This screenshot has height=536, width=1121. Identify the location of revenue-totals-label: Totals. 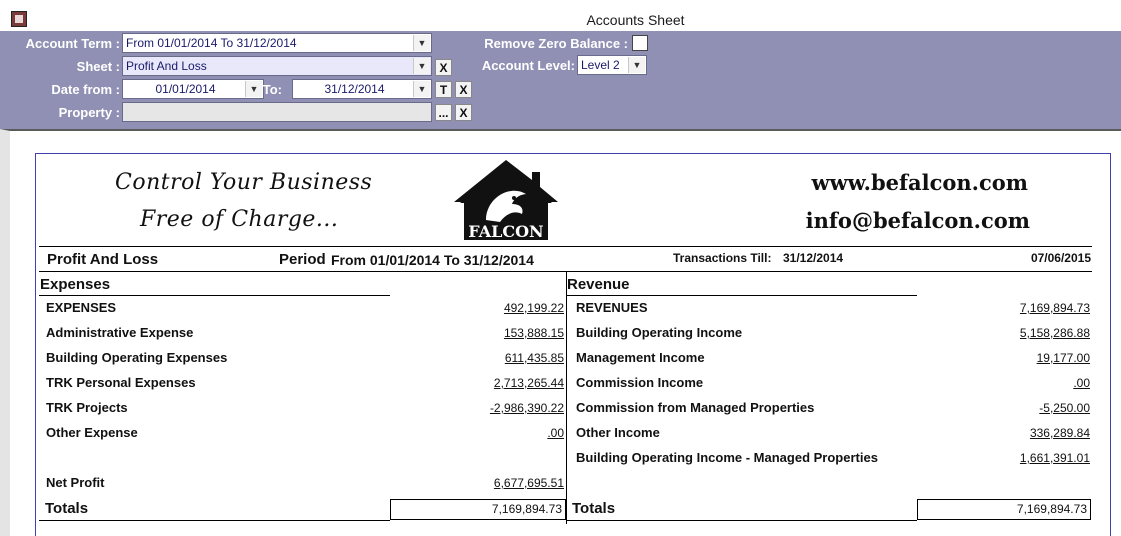
(594, 508).